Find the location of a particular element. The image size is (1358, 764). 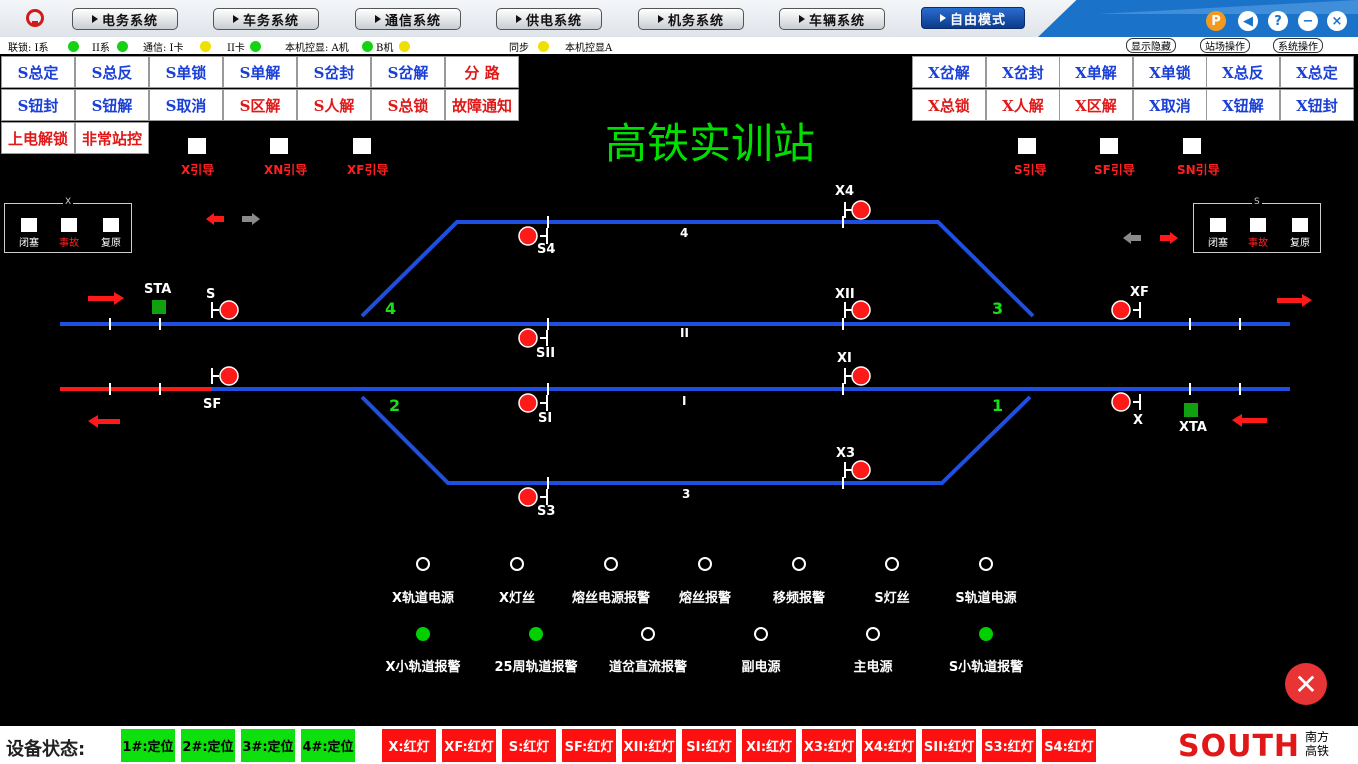

switch-status-cell: 4#:定位 is located at coordinates (328, 745).